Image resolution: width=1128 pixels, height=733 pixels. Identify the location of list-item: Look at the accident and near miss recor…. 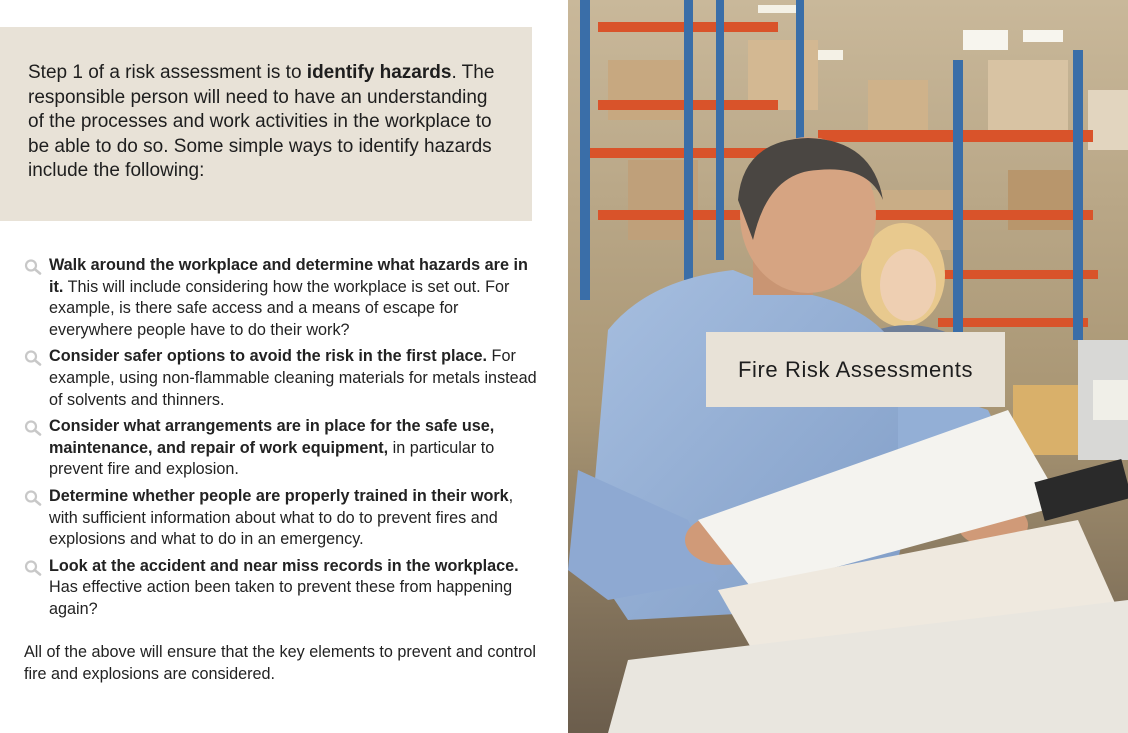
(279, 588).